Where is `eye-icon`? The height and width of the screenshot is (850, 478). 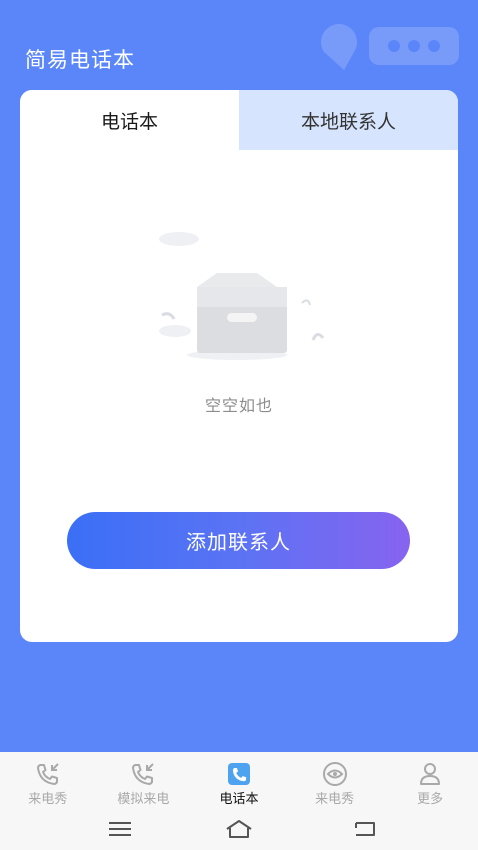
eye-icon is located at coordinates (334, 774).